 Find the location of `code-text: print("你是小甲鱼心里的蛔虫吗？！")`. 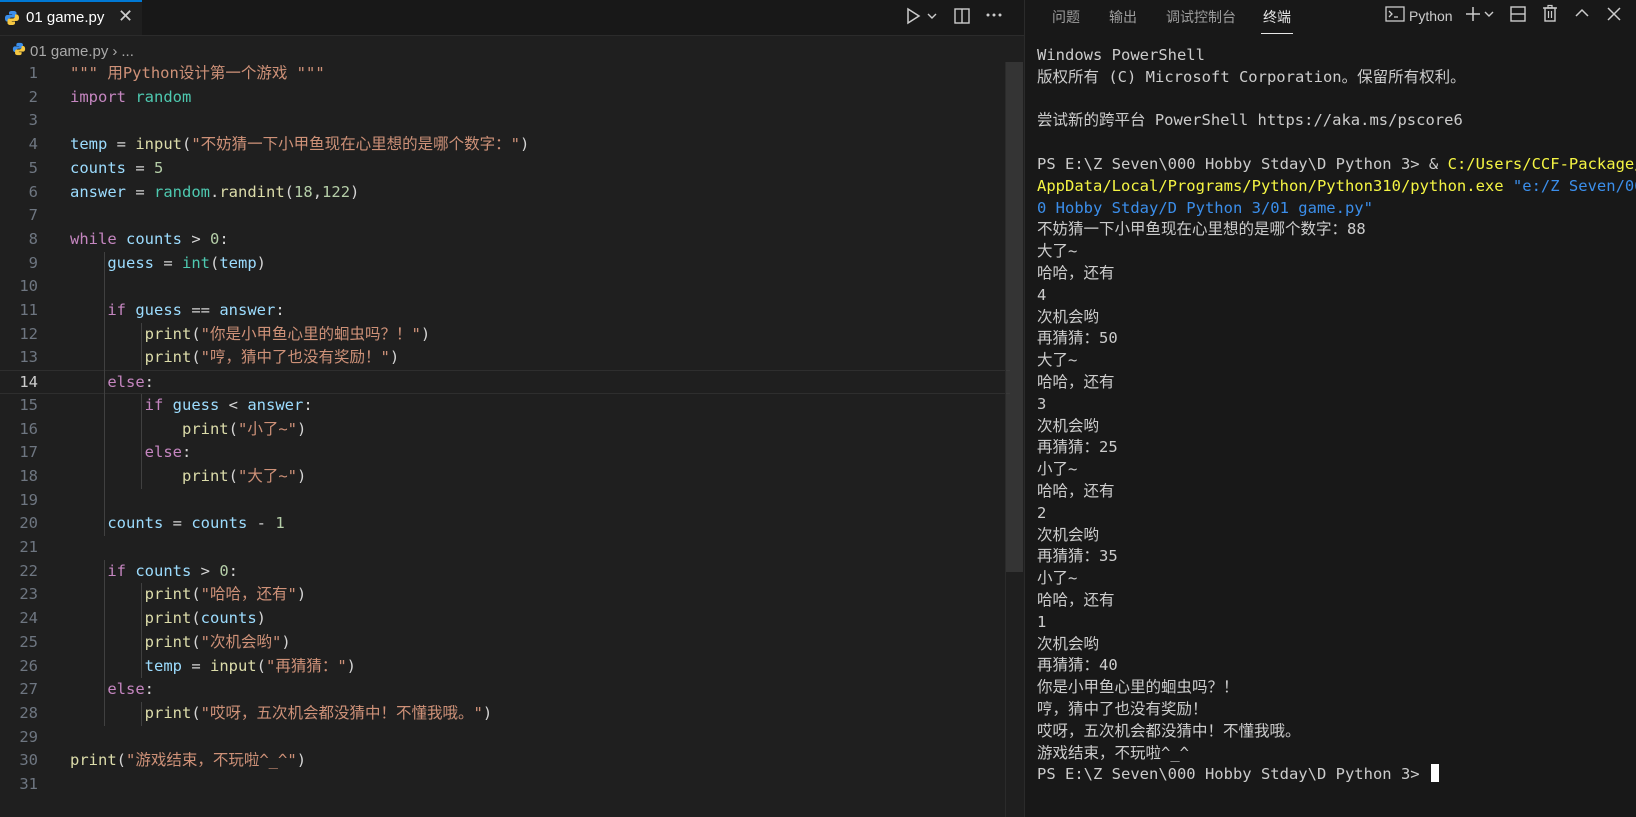

code-text: print("你是小甲鱼心里的蛔虫吗？！") is located at coordinates (250, 335).